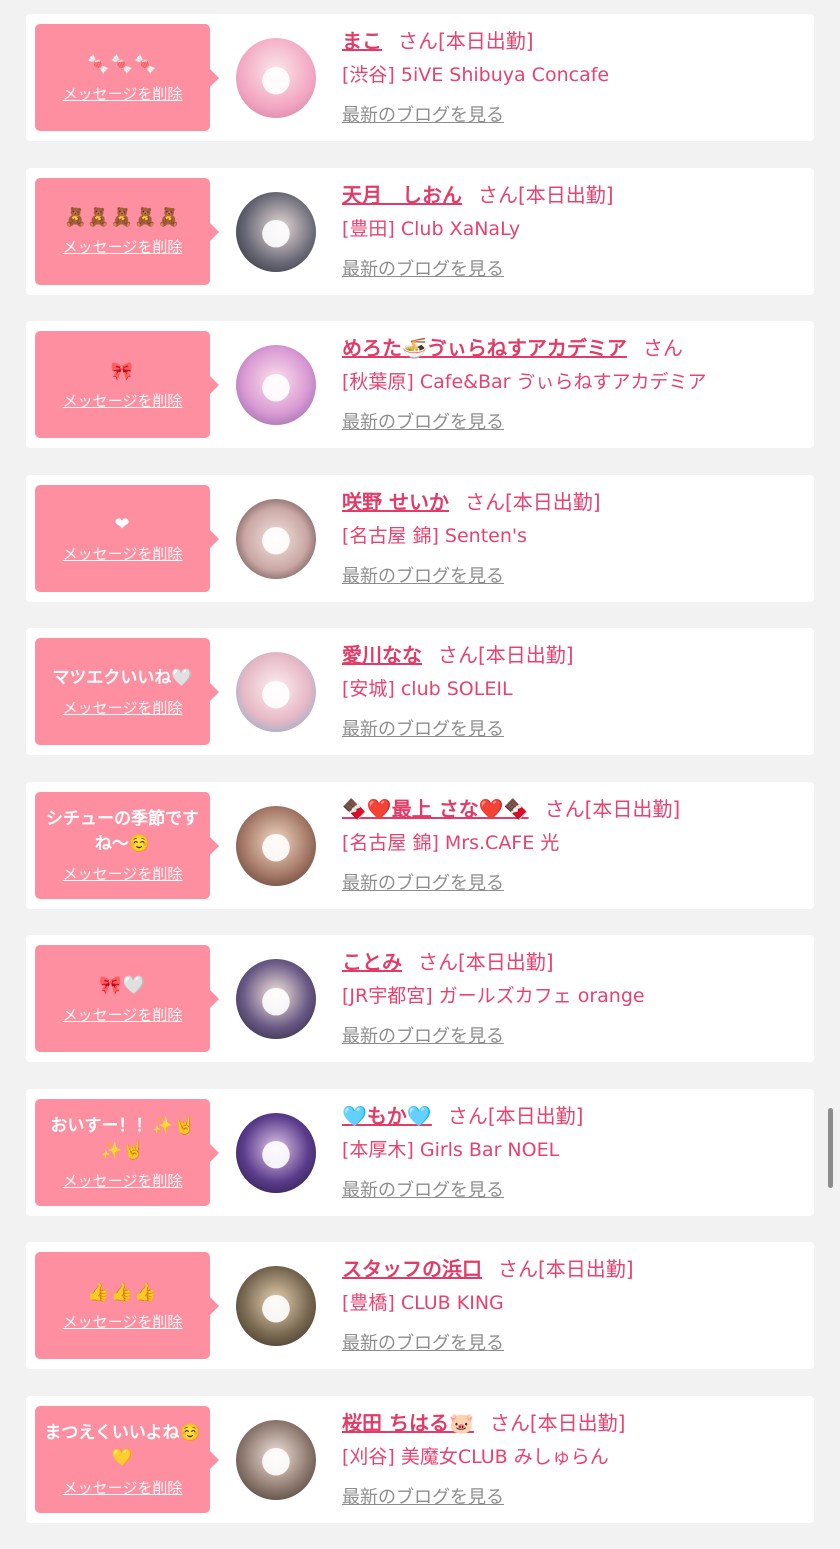  Describe the element at coordinates (402, 195) in the screenshot. I see `cast-name-link: 天月 しおん` at that location.